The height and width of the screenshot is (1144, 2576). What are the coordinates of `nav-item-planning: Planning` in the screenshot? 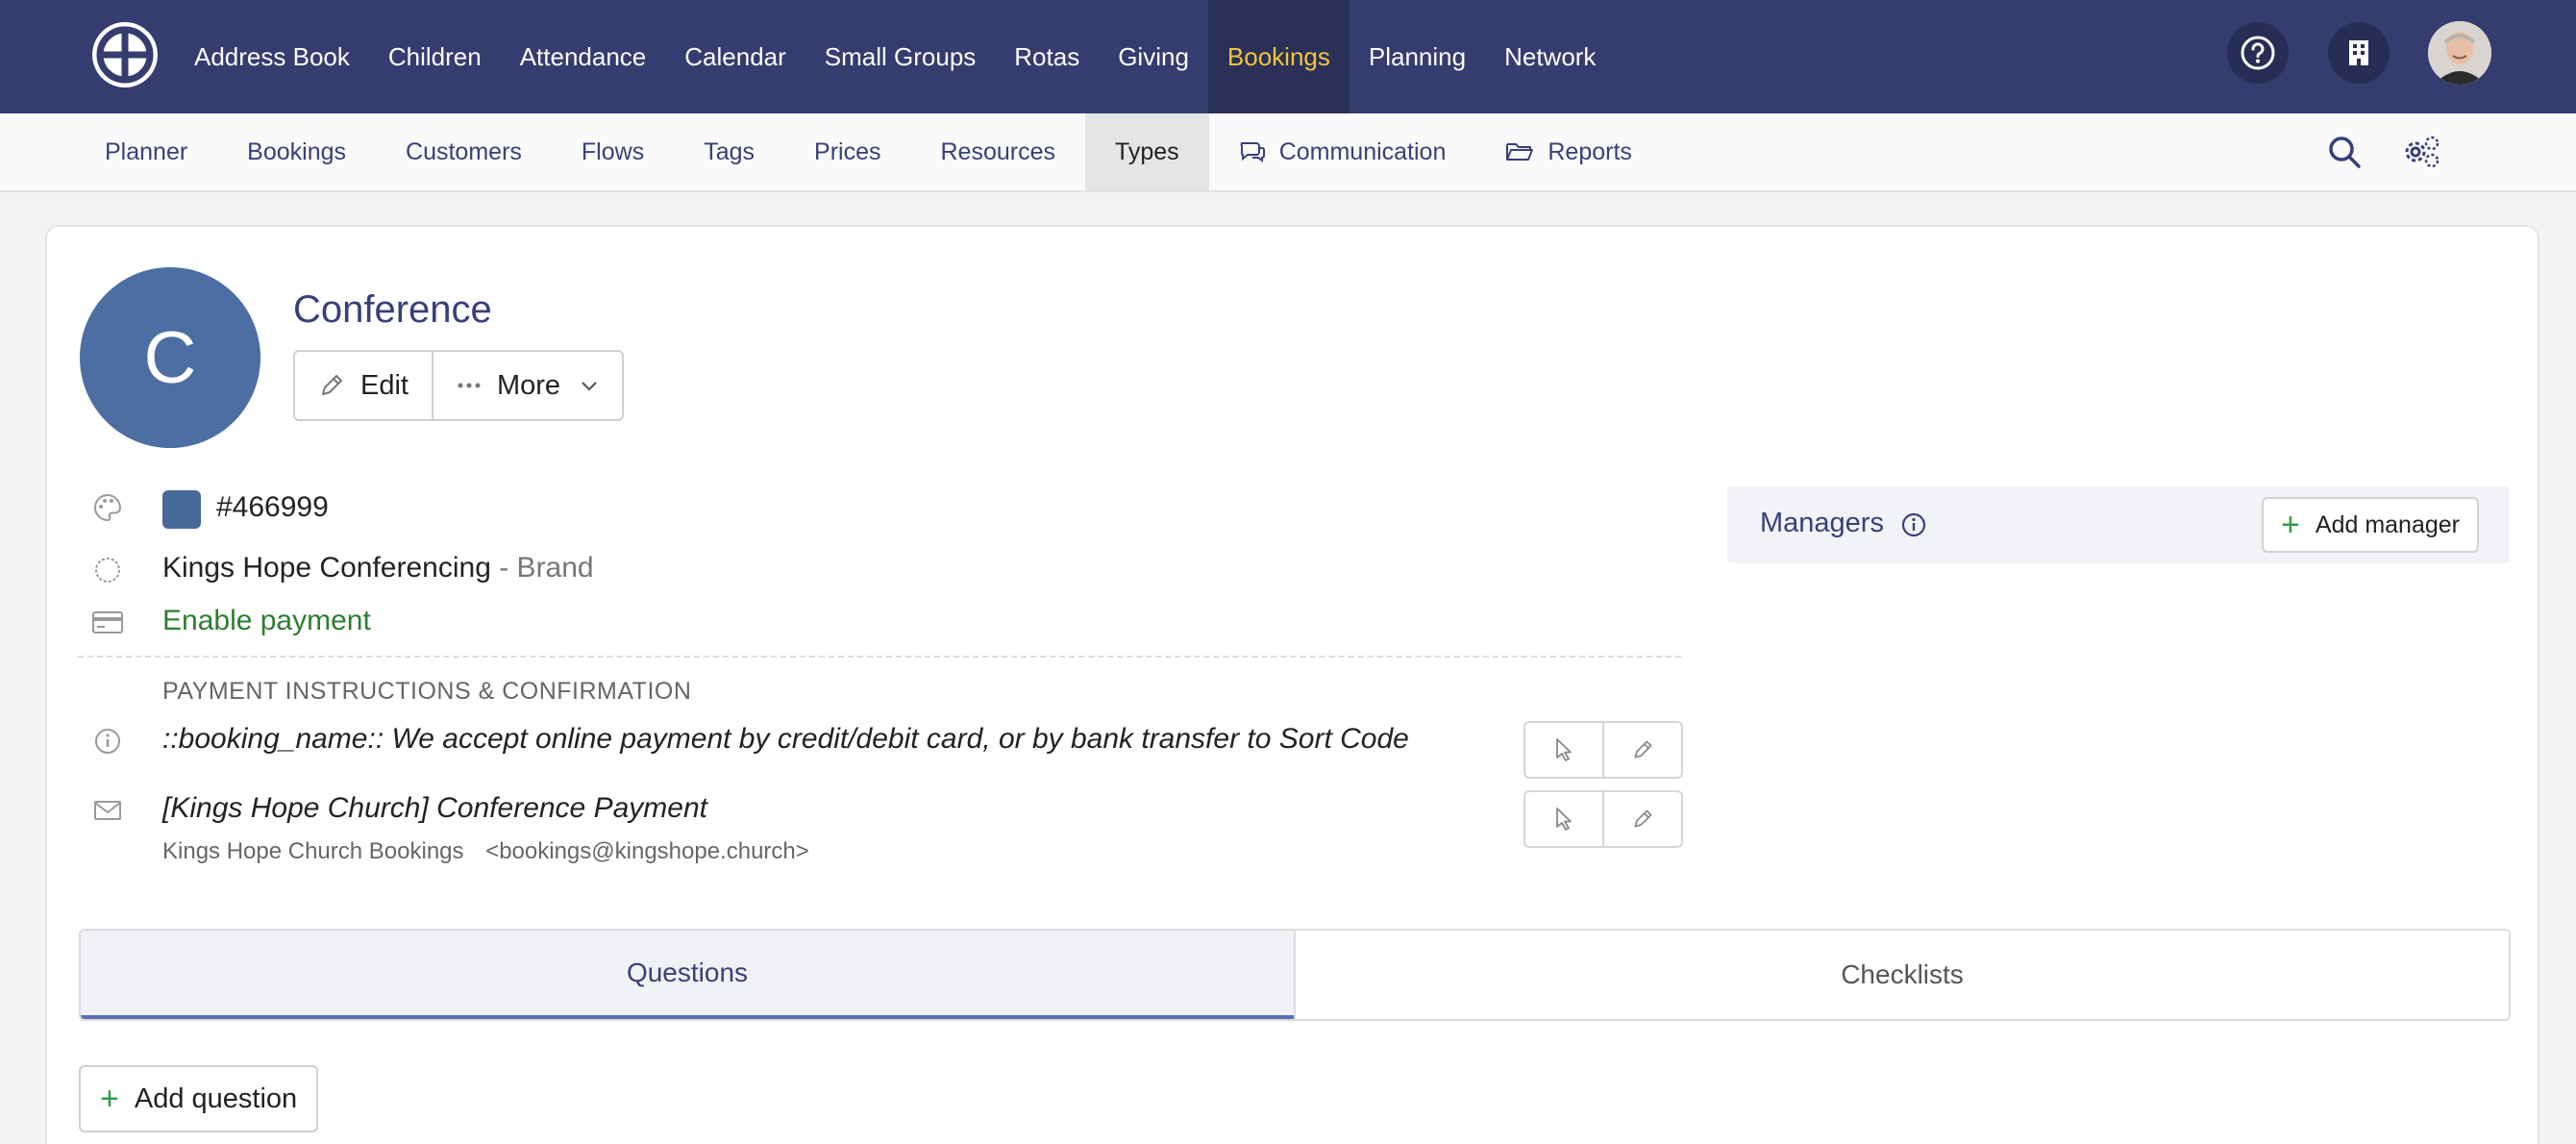 It's located at (1417, 56).